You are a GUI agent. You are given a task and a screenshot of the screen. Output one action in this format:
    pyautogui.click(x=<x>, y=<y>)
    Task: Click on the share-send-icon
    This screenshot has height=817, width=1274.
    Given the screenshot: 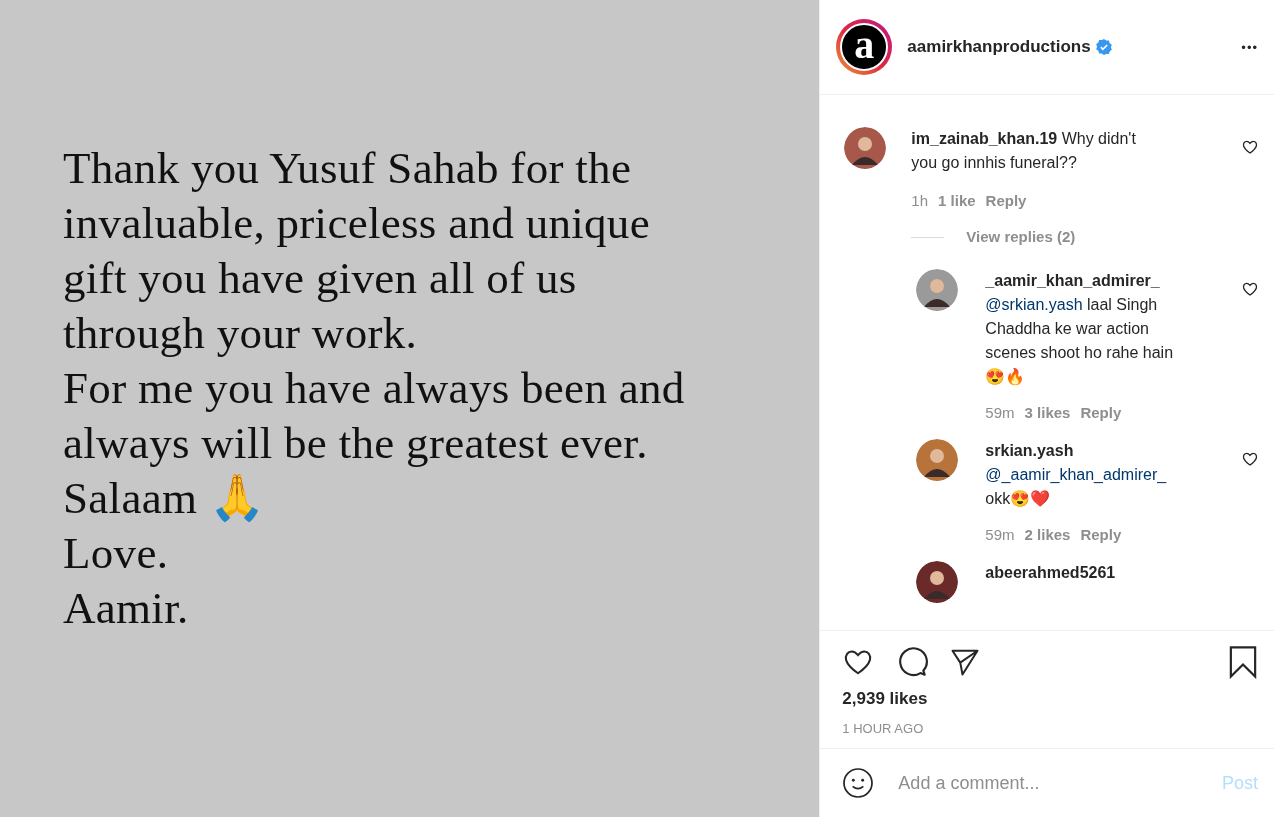 What is the action you would take?
    pyautogui.click(x=965, y=662)
    